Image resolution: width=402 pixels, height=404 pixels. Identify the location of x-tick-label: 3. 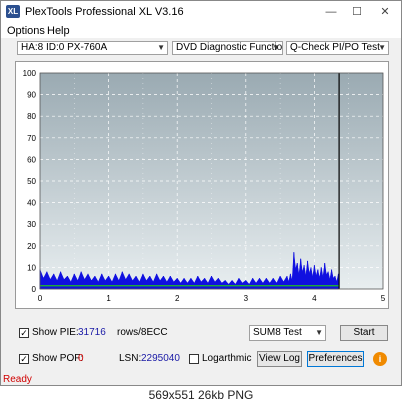
(246, 298).